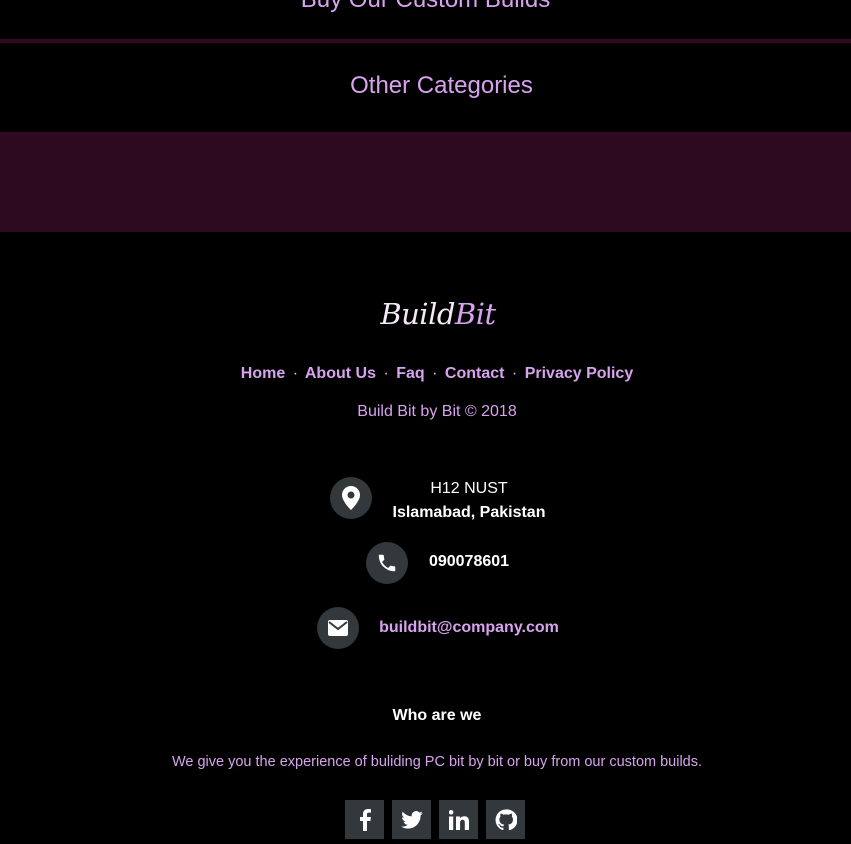  What do you see at coordinates (425, 7) in the screenshot?
I see `custom-builds-heading: Buy Our Custom Builds` at bounding box center [425, 7].